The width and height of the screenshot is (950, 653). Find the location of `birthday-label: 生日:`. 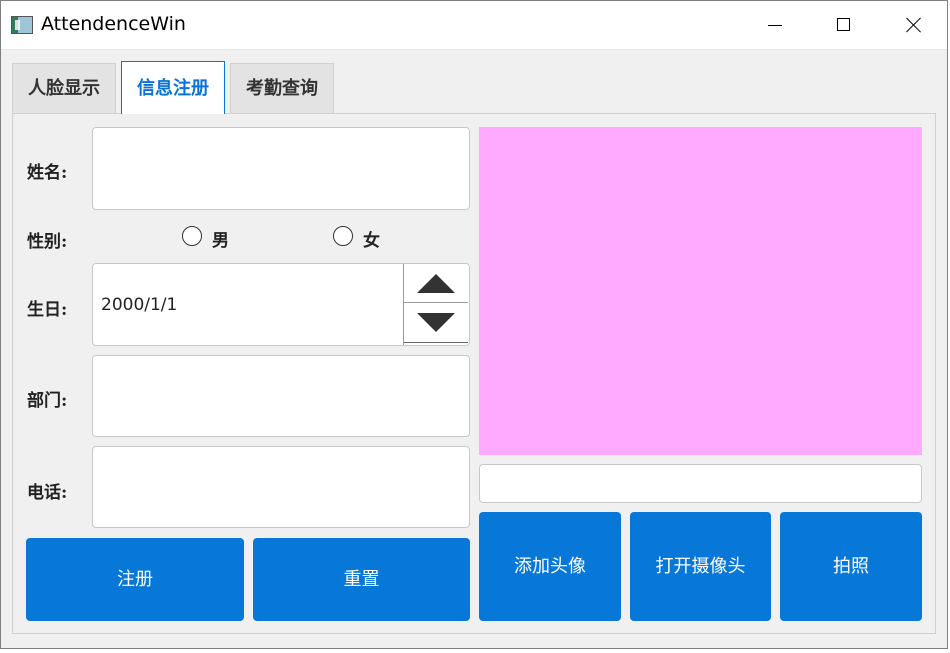

birthday-label: 生日: is located at coordinates (47, 310).